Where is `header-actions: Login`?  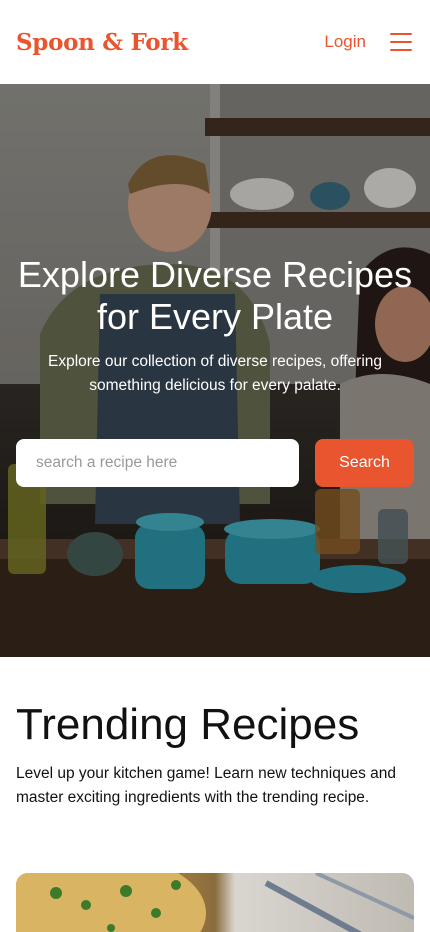 header-actions: Login is located at coordinates (369, 42).